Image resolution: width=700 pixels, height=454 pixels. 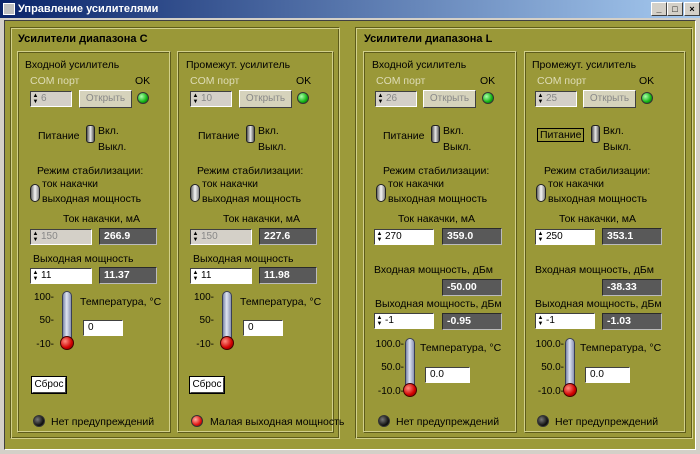 What do you see at coordinates (404, 237) in the screenshot?
I see `pump-current-spinner: ▲ ▼ 270` at bounding box center [404, 237].